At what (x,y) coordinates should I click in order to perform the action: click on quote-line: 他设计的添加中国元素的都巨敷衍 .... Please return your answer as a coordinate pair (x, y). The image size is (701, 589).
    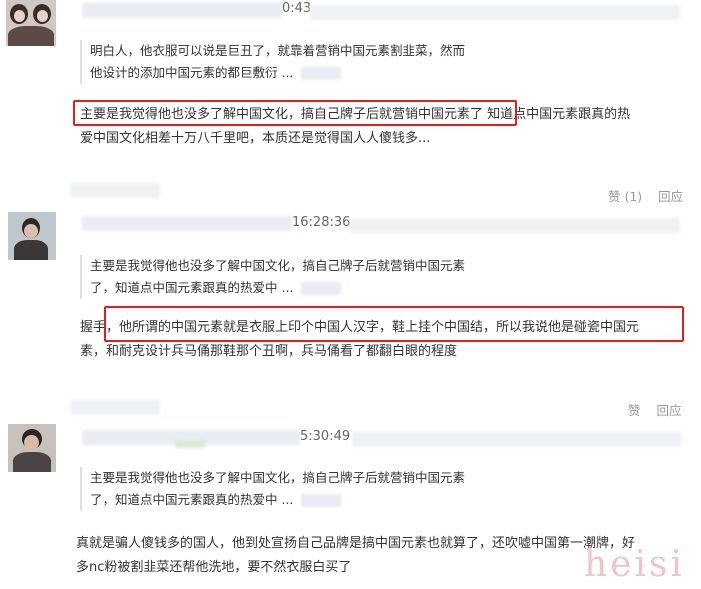
    Looking at the image, I should click on (325, 73).